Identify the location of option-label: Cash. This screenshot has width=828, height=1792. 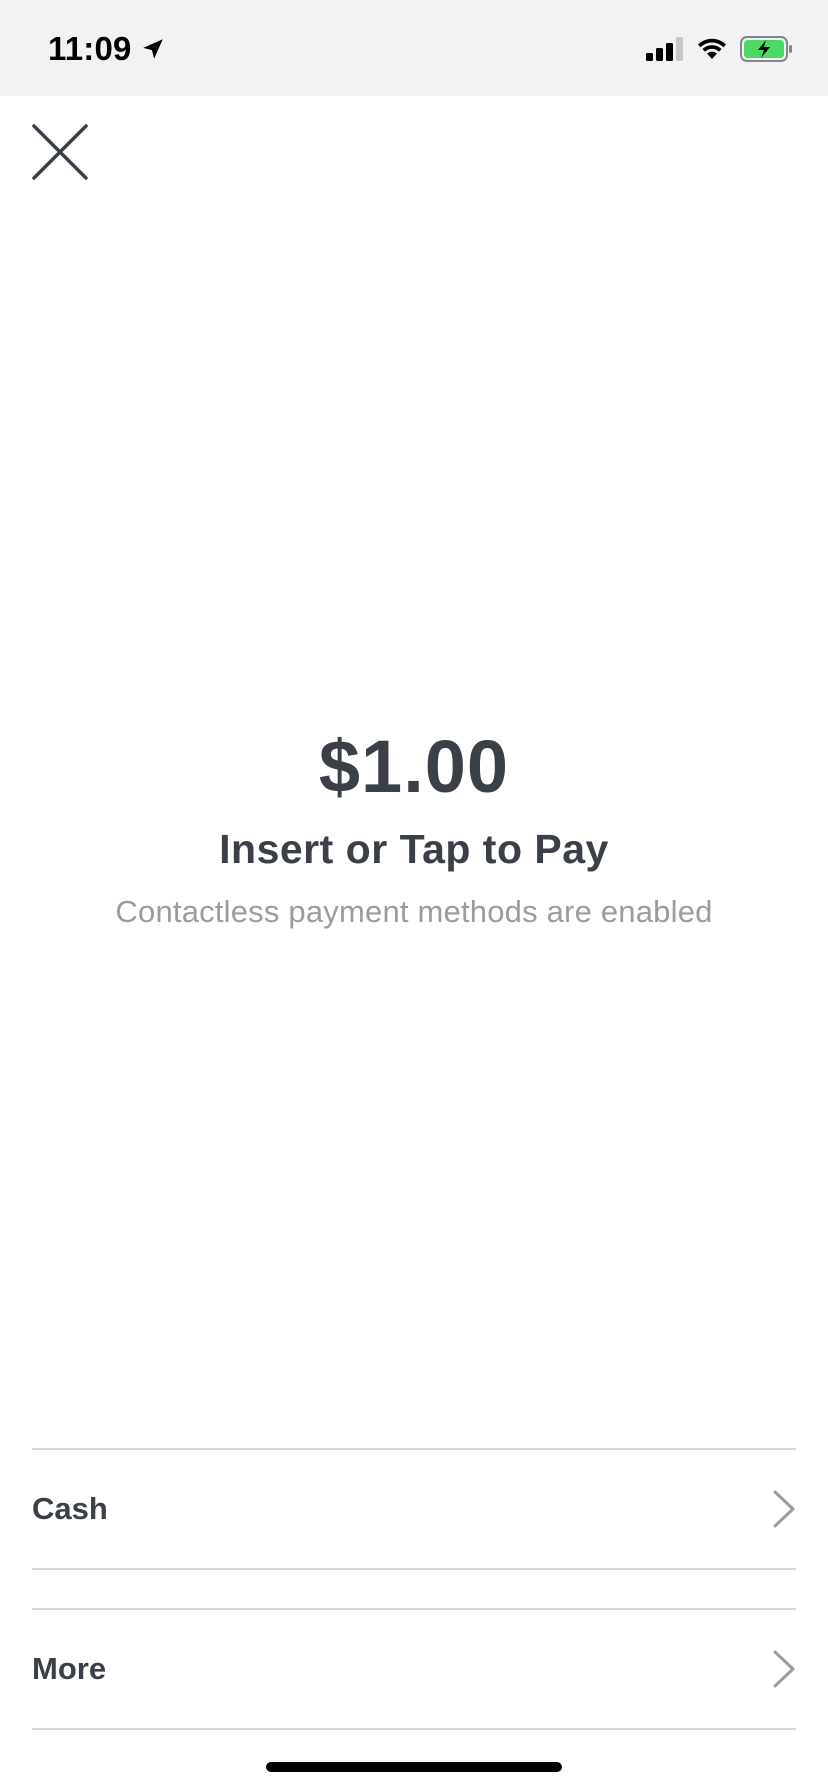
(70, 1508).